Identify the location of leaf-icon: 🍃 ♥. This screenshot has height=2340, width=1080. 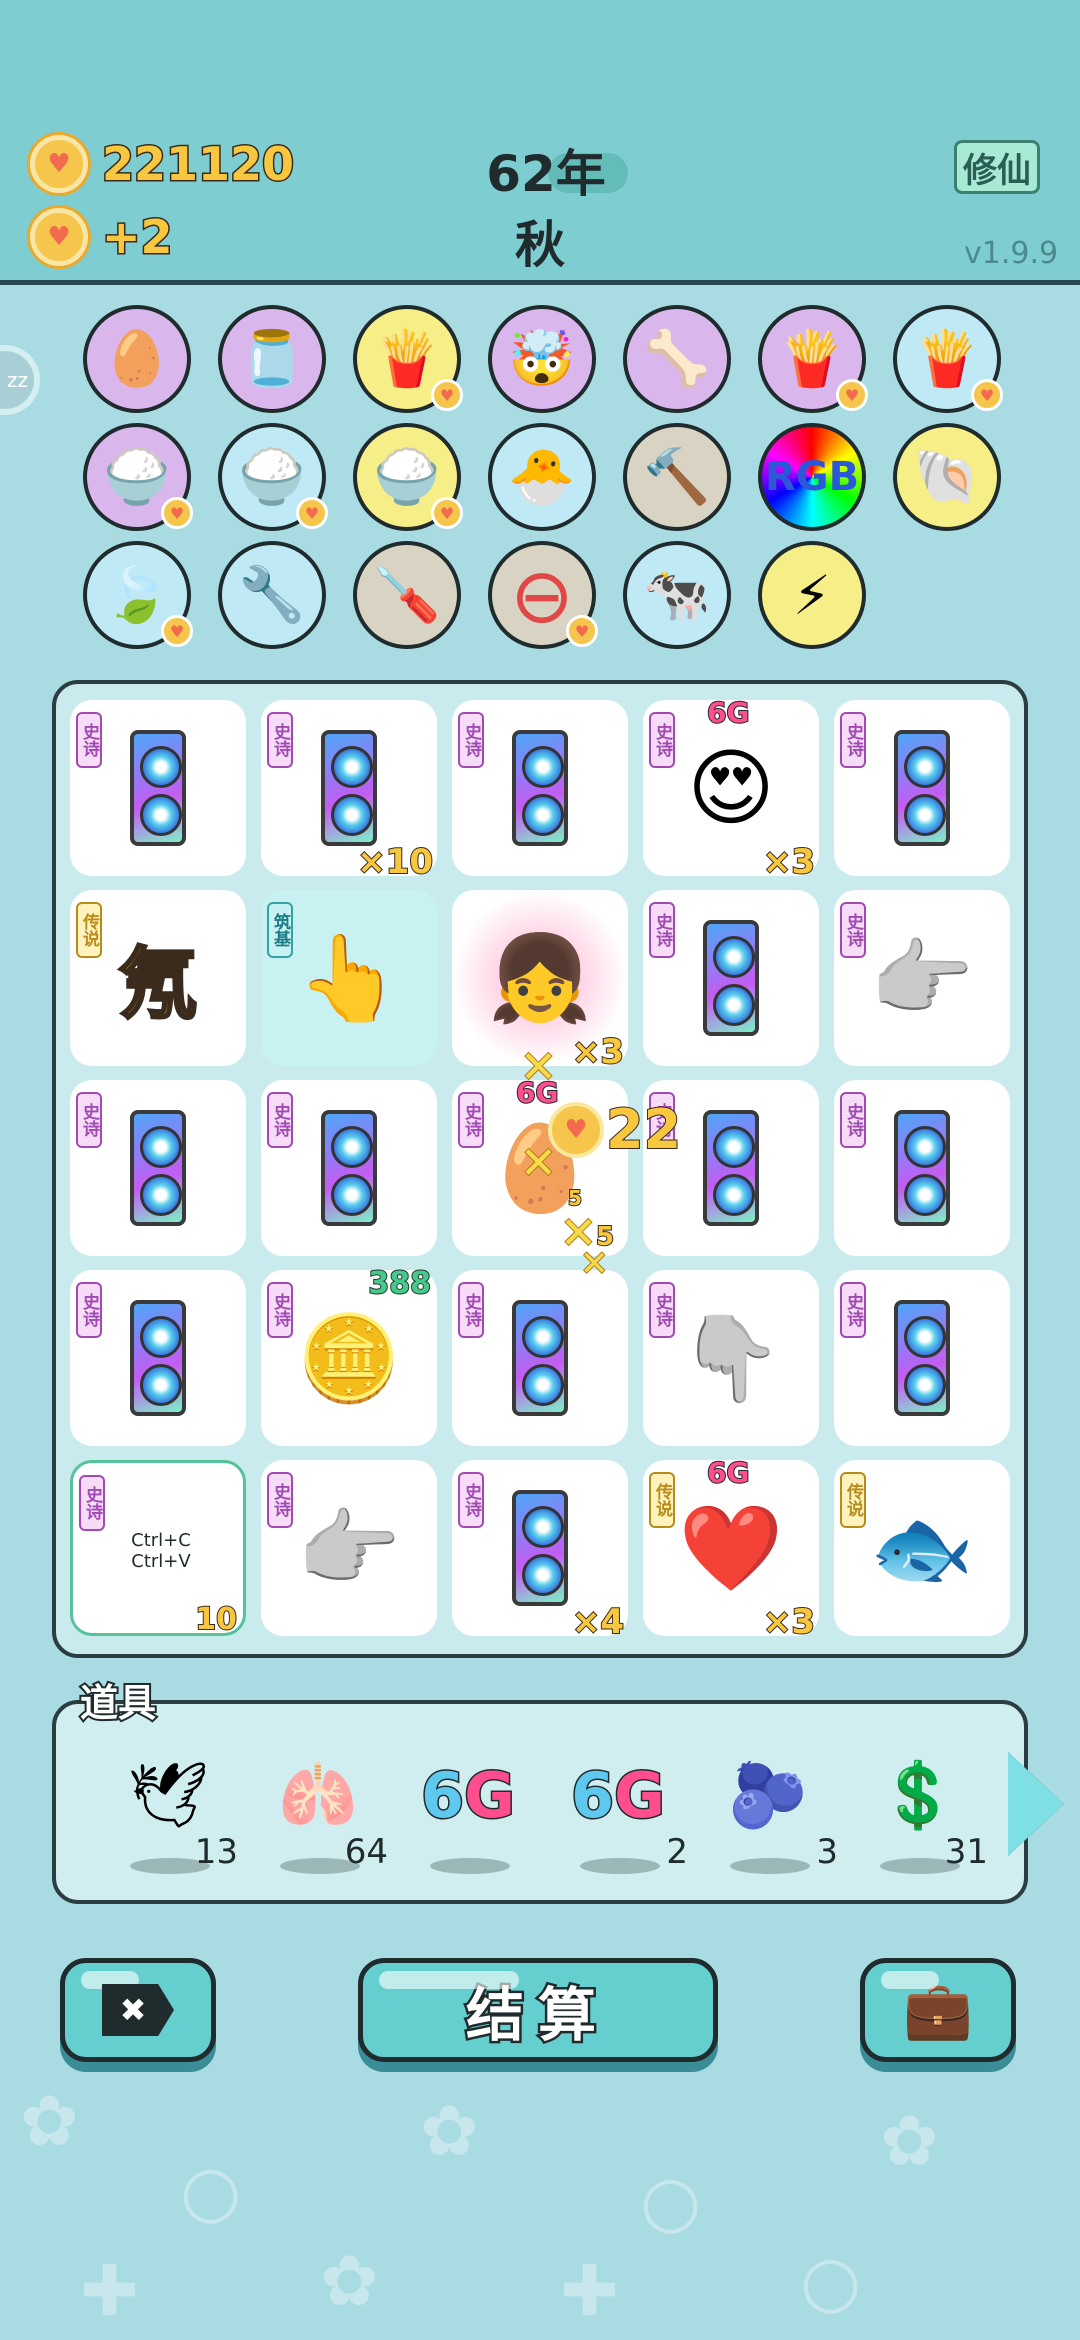
(138, 595).